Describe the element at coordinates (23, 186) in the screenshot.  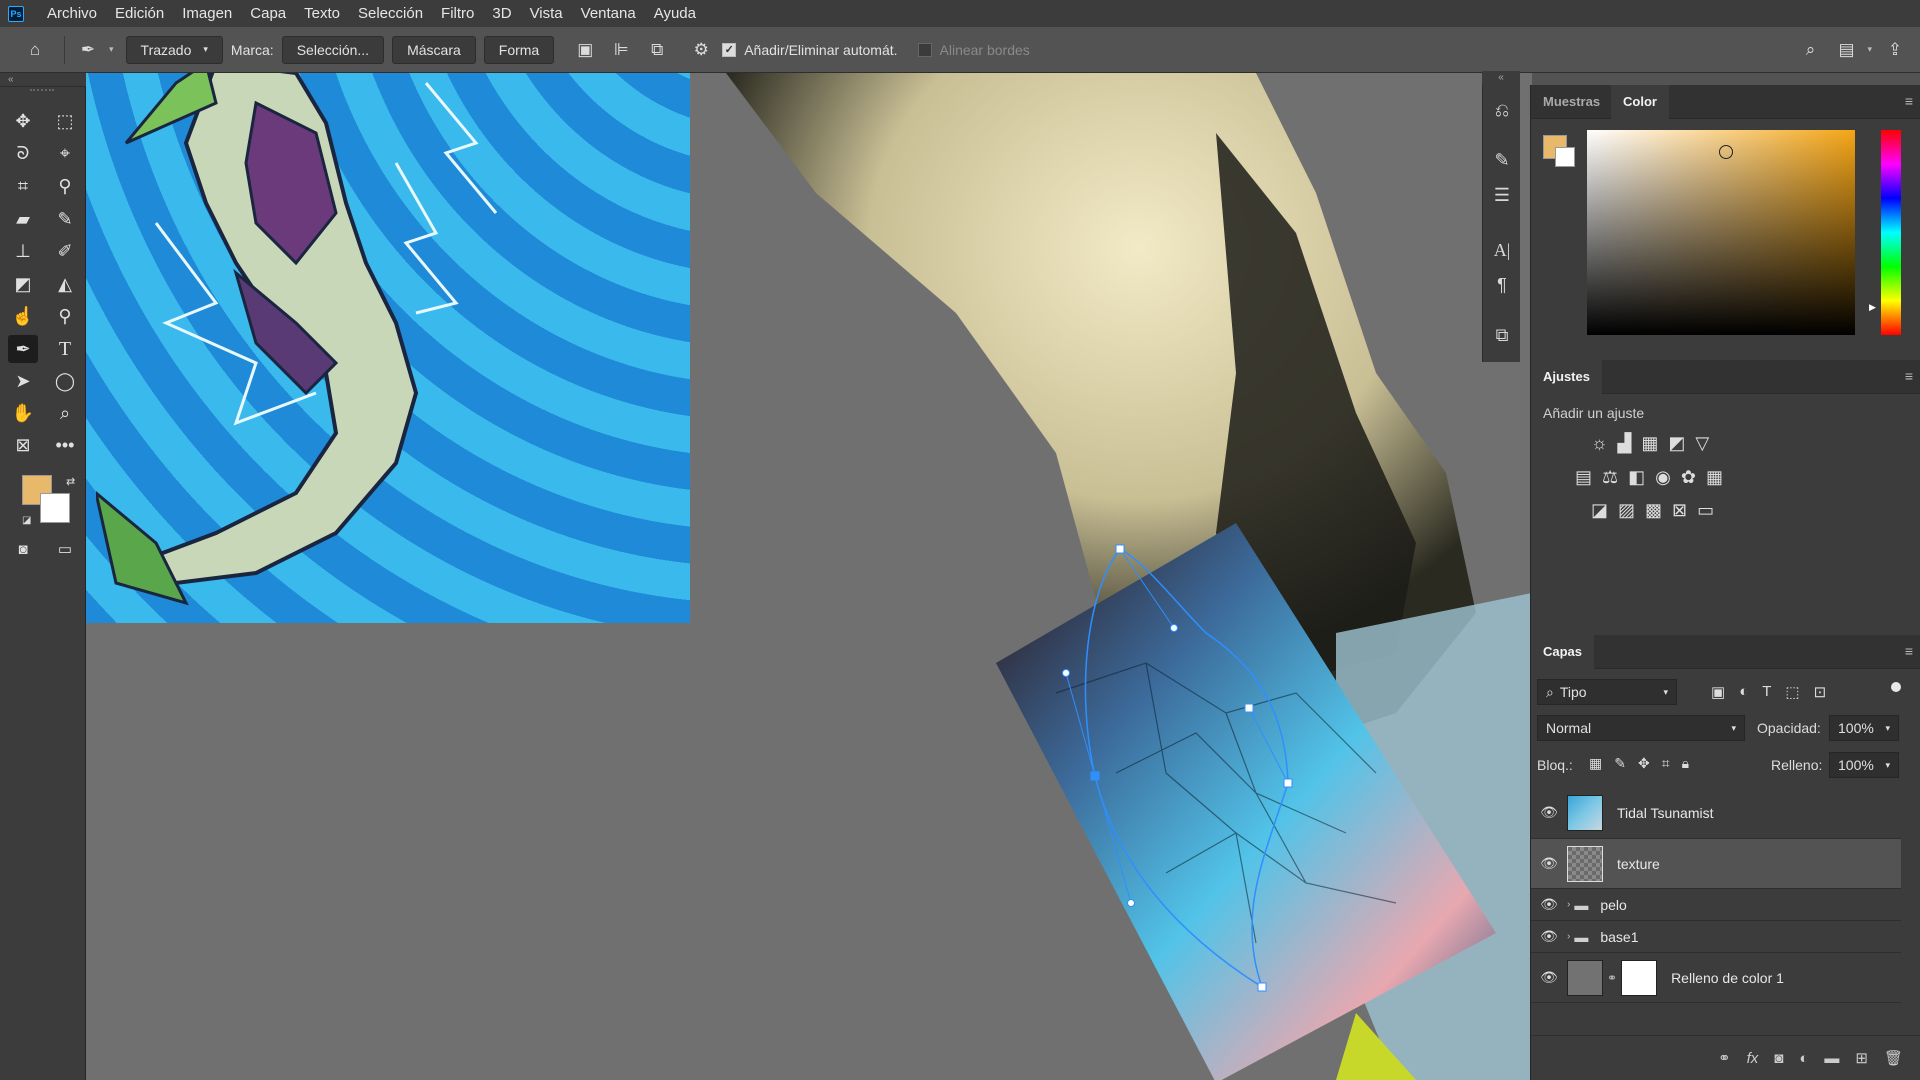
I see `crop-tool-icon: ⌗` at that location.